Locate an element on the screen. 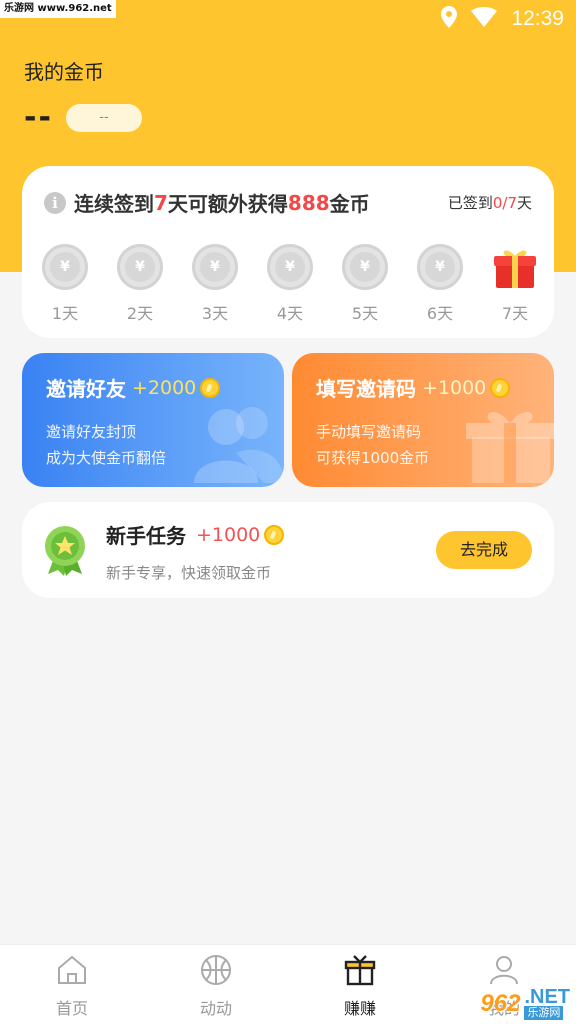 The height and width of the screenshot is (1024, 576). tab-activity-label: 动动 is located at coordinates (215, 1008).